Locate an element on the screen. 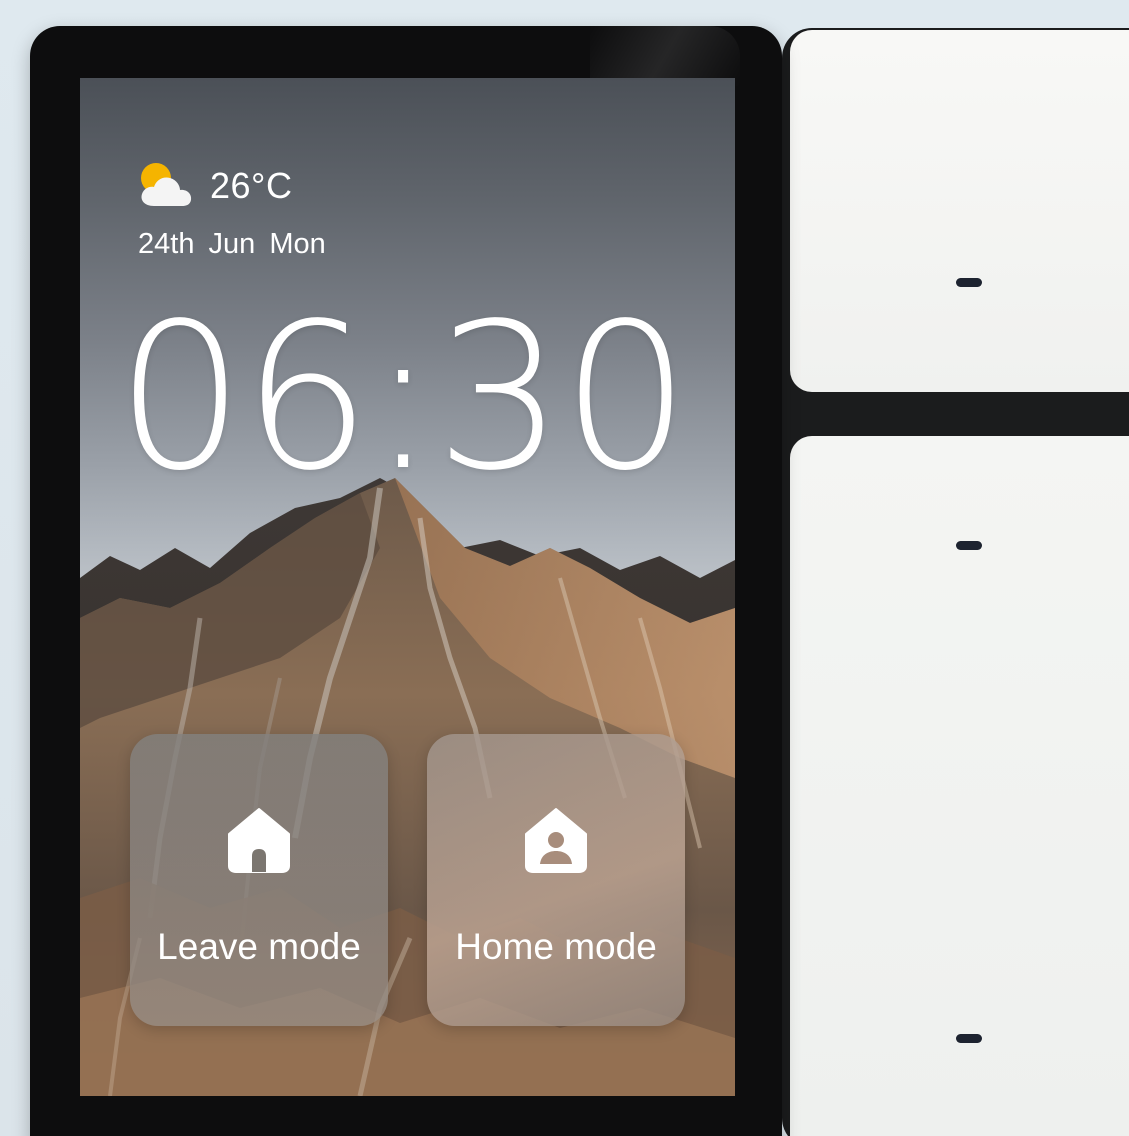 Image resolution: width=1129 pixels, height=1136 pixels. weather-widget: 26°C is located at coordinates (214, 186).